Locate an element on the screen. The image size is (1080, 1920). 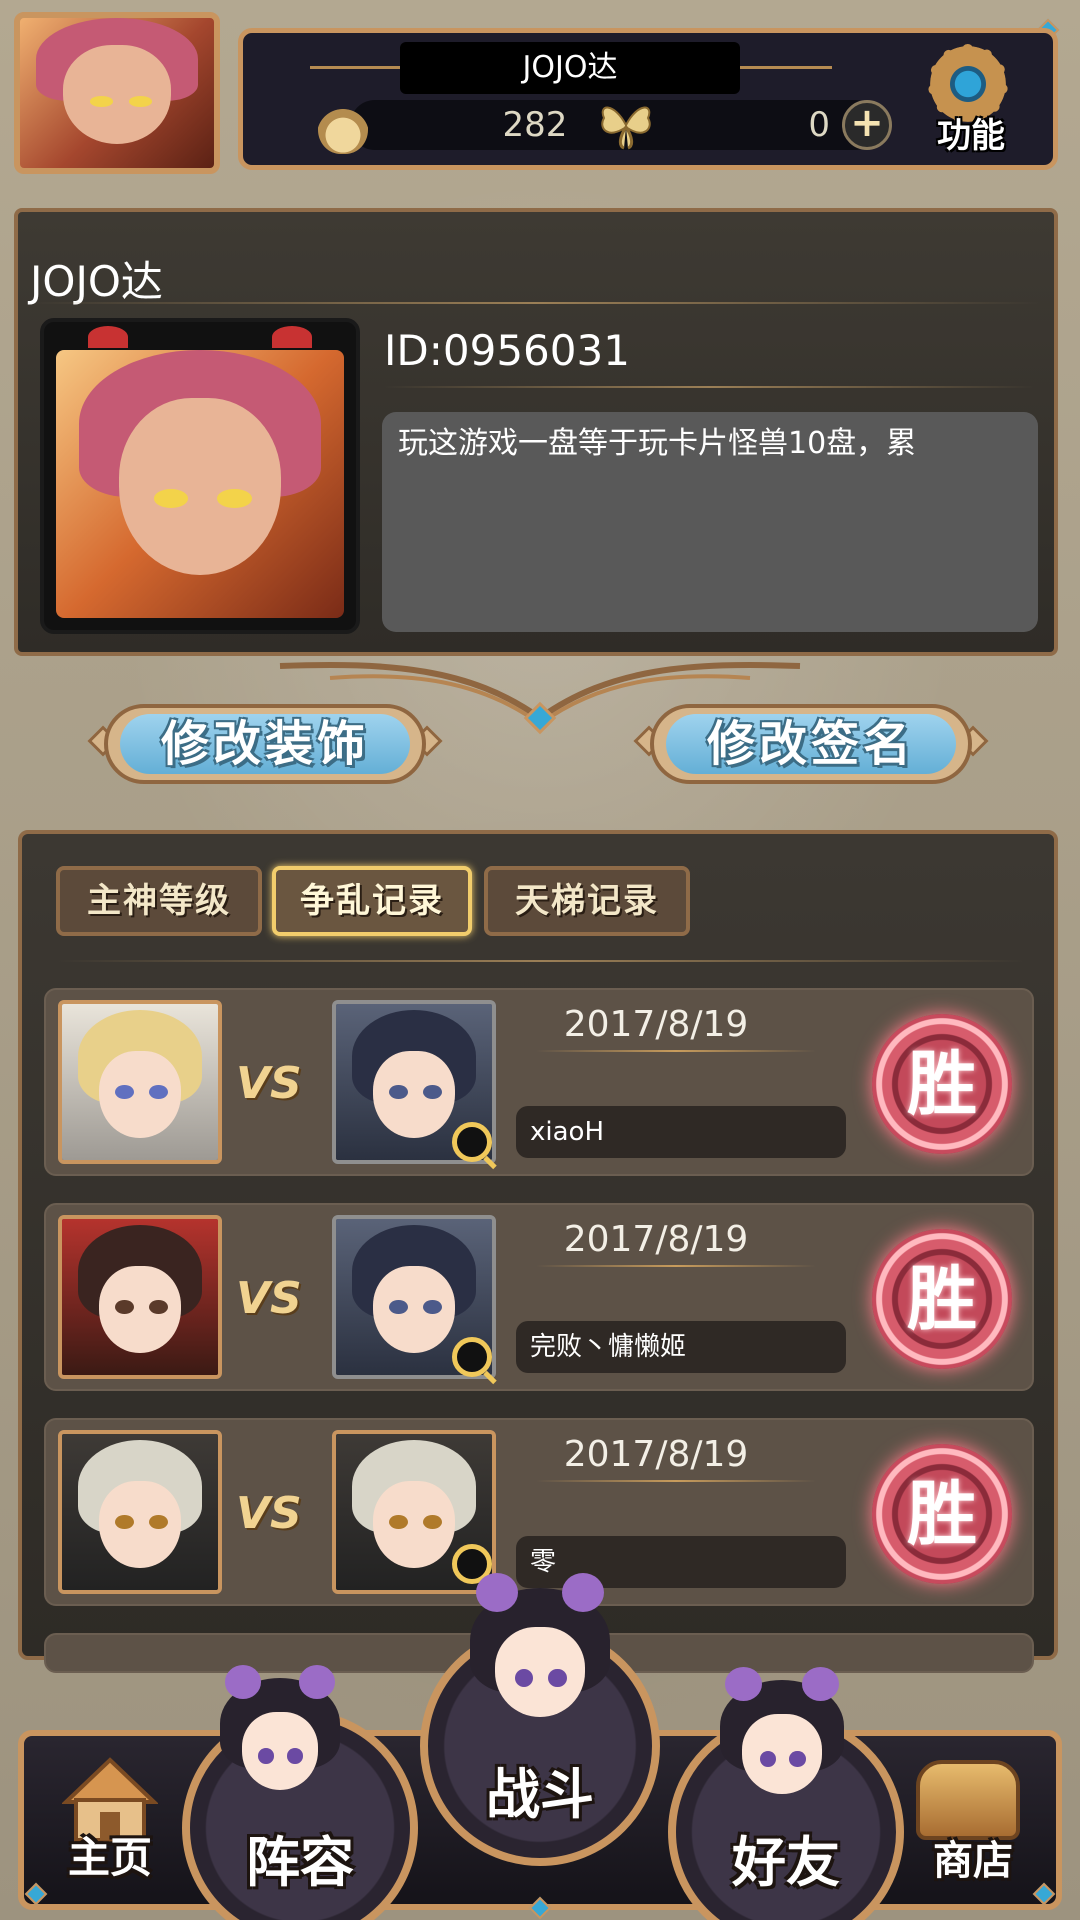
nav-shop: 商店 is located at coordinates (973, 1857).